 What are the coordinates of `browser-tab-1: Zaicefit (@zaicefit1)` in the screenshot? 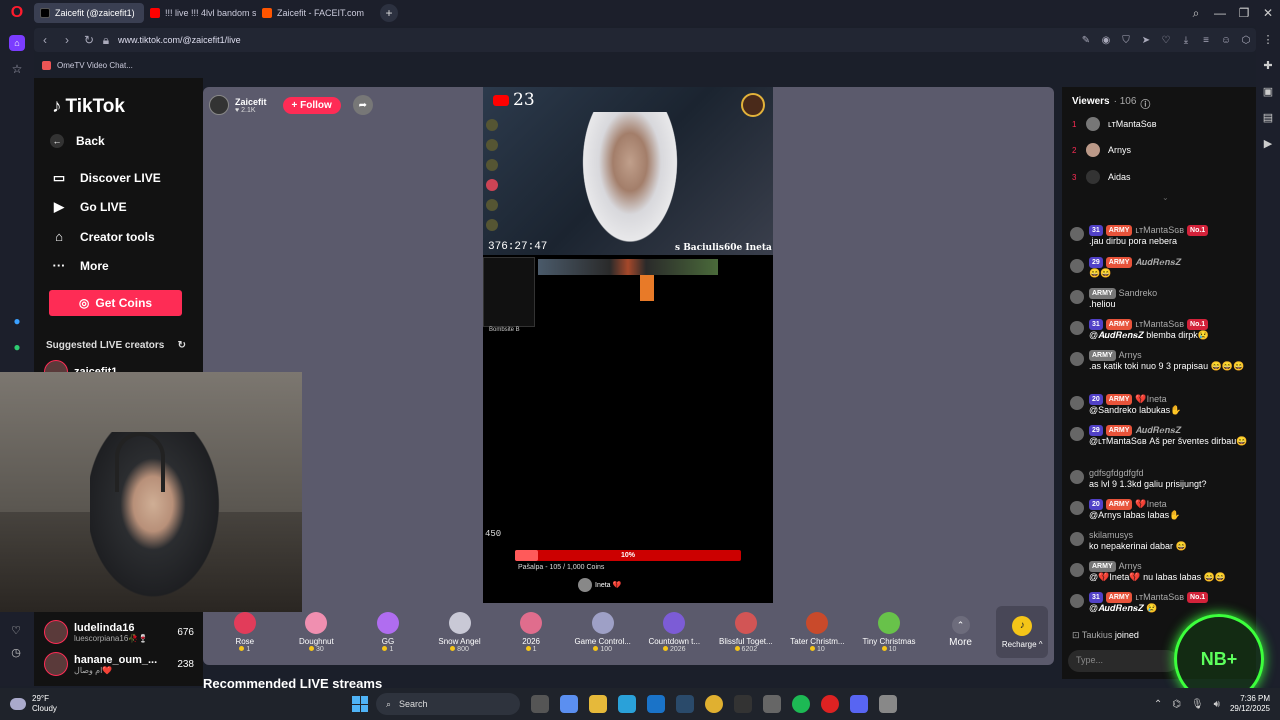 It's located at (89, 13).